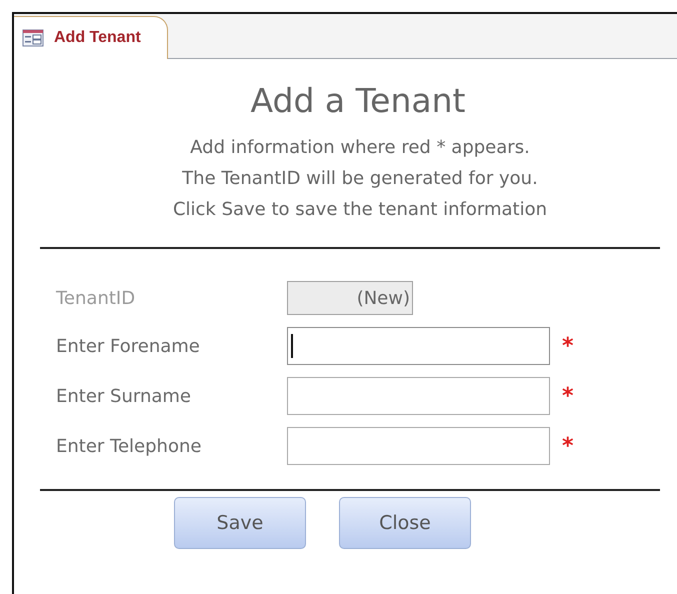  What do you see at coordinates (360, 210) in the screenshot?
I see `instruction-text: Click Save to save the tenant information` at bounding box center [360, 210].